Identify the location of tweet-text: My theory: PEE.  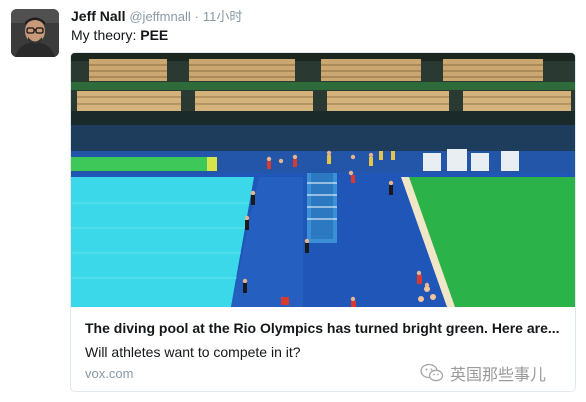
(119, 35).